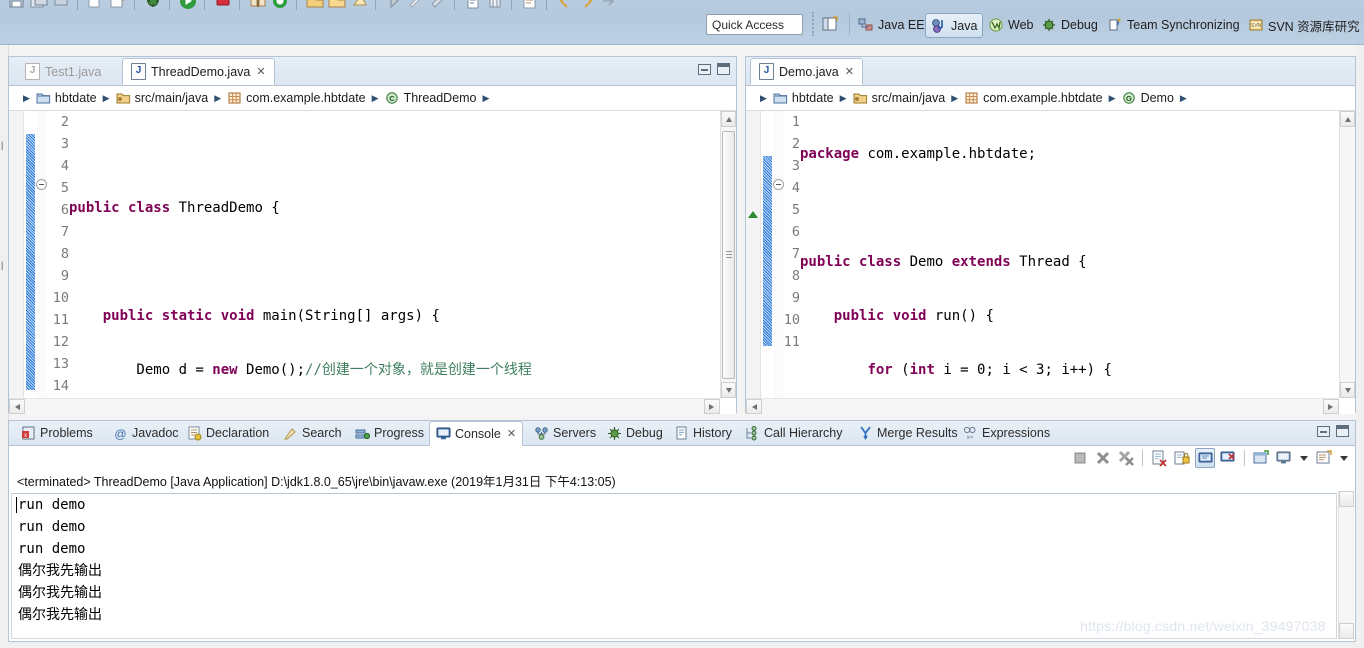  What do you see at coordinates (1304, 458) in the screenshot?
I see `chevron-down-icon` at bounding box center [1304, 458].